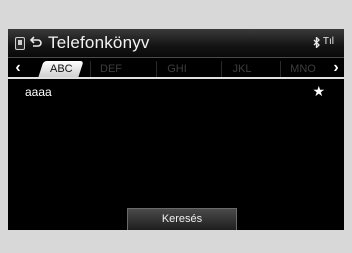 This screenshot has height=253, width=352. I want to click on search-button: Keresés, so click(182, 219).